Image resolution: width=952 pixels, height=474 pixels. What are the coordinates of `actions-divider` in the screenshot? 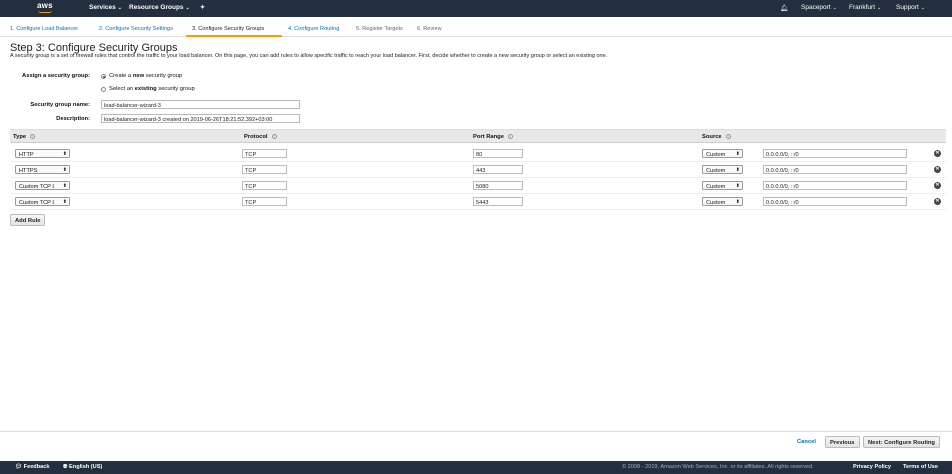 It's located at (476, 431).